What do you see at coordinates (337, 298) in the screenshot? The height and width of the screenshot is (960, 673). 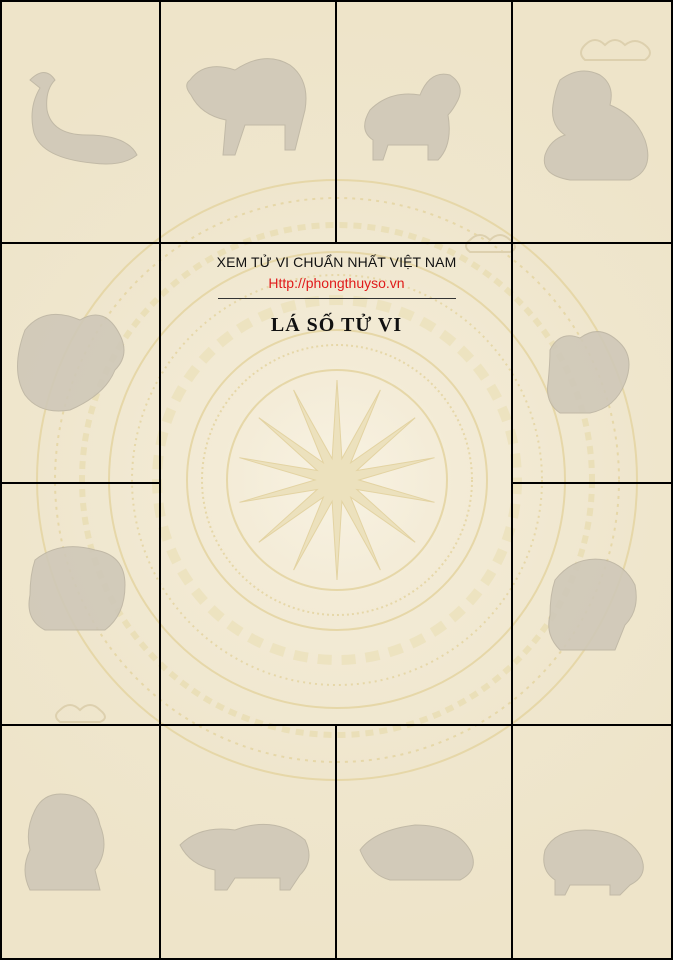 I see `header-divider` at bounding box center [337, 298].